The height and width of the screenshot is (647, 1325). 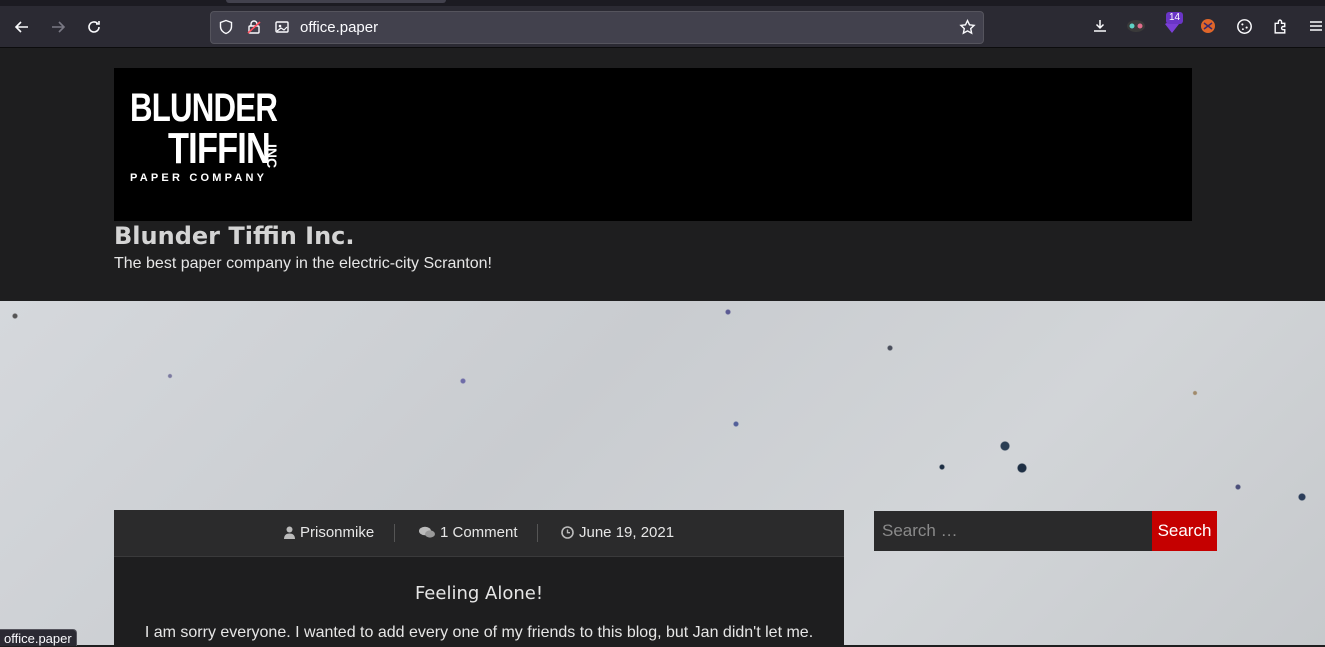 What do you see at coordinates (479, 593) in the screenshot?
I see `post-title: Feeling Alone!` at bounding box center [479, 593].